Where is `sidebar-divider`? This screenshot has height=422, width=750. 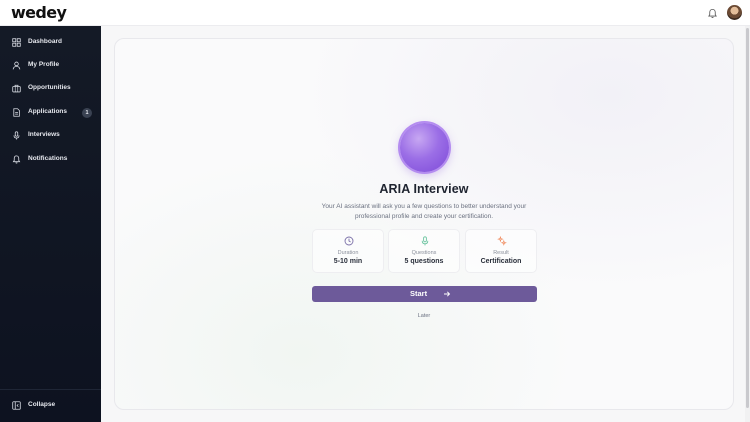
sidebar-divider is located at coordinates (50, 389).